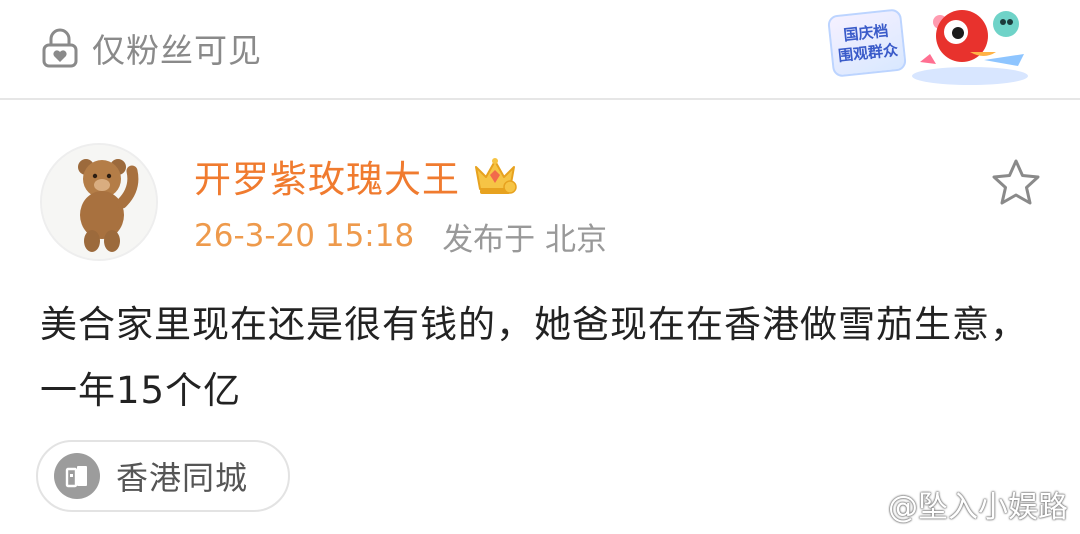 This screenshot has height=534, width=1080. Describe the element at coordinates (867, 43) in the screenshot. I see `badge-title: 国庆档 围观群众` at that location.